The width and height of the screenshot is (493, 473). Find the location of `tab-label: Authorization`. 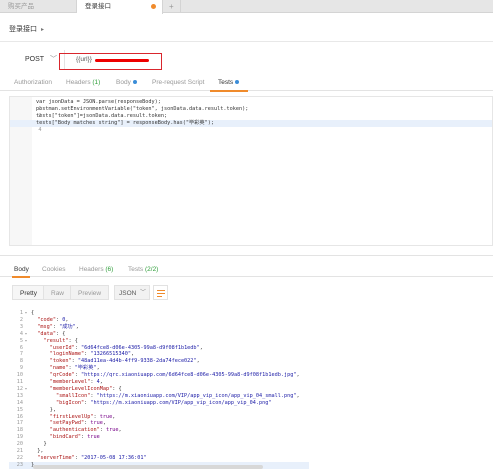

tab-label: Authorization is located at coordinates (33, 82).